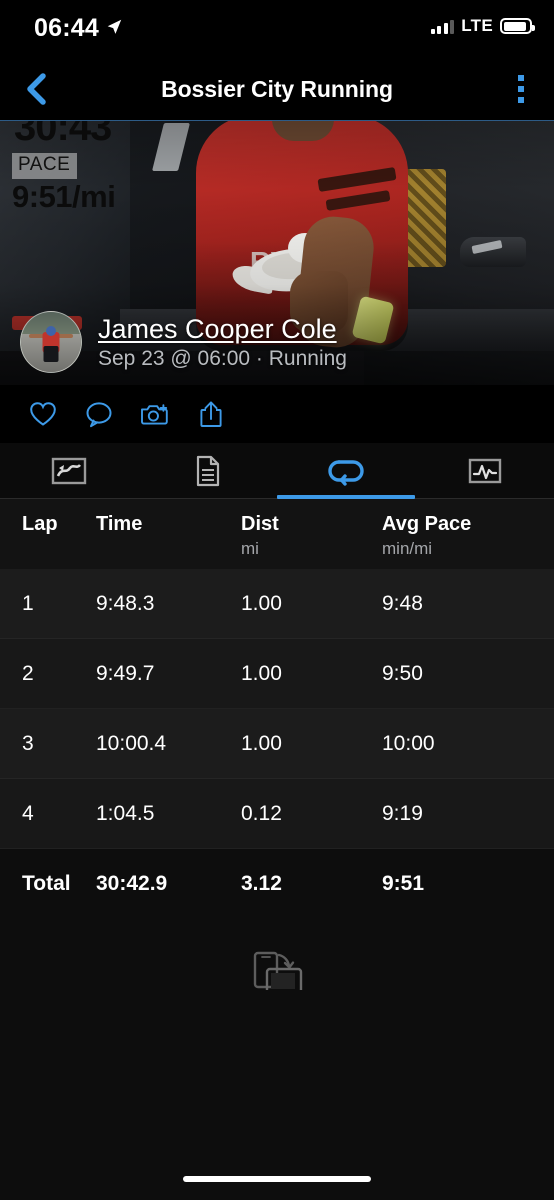 The width and height of the screenshot is (554, 1200). I want to click on cell-total-time: 30:42.9, so click(132, 883).